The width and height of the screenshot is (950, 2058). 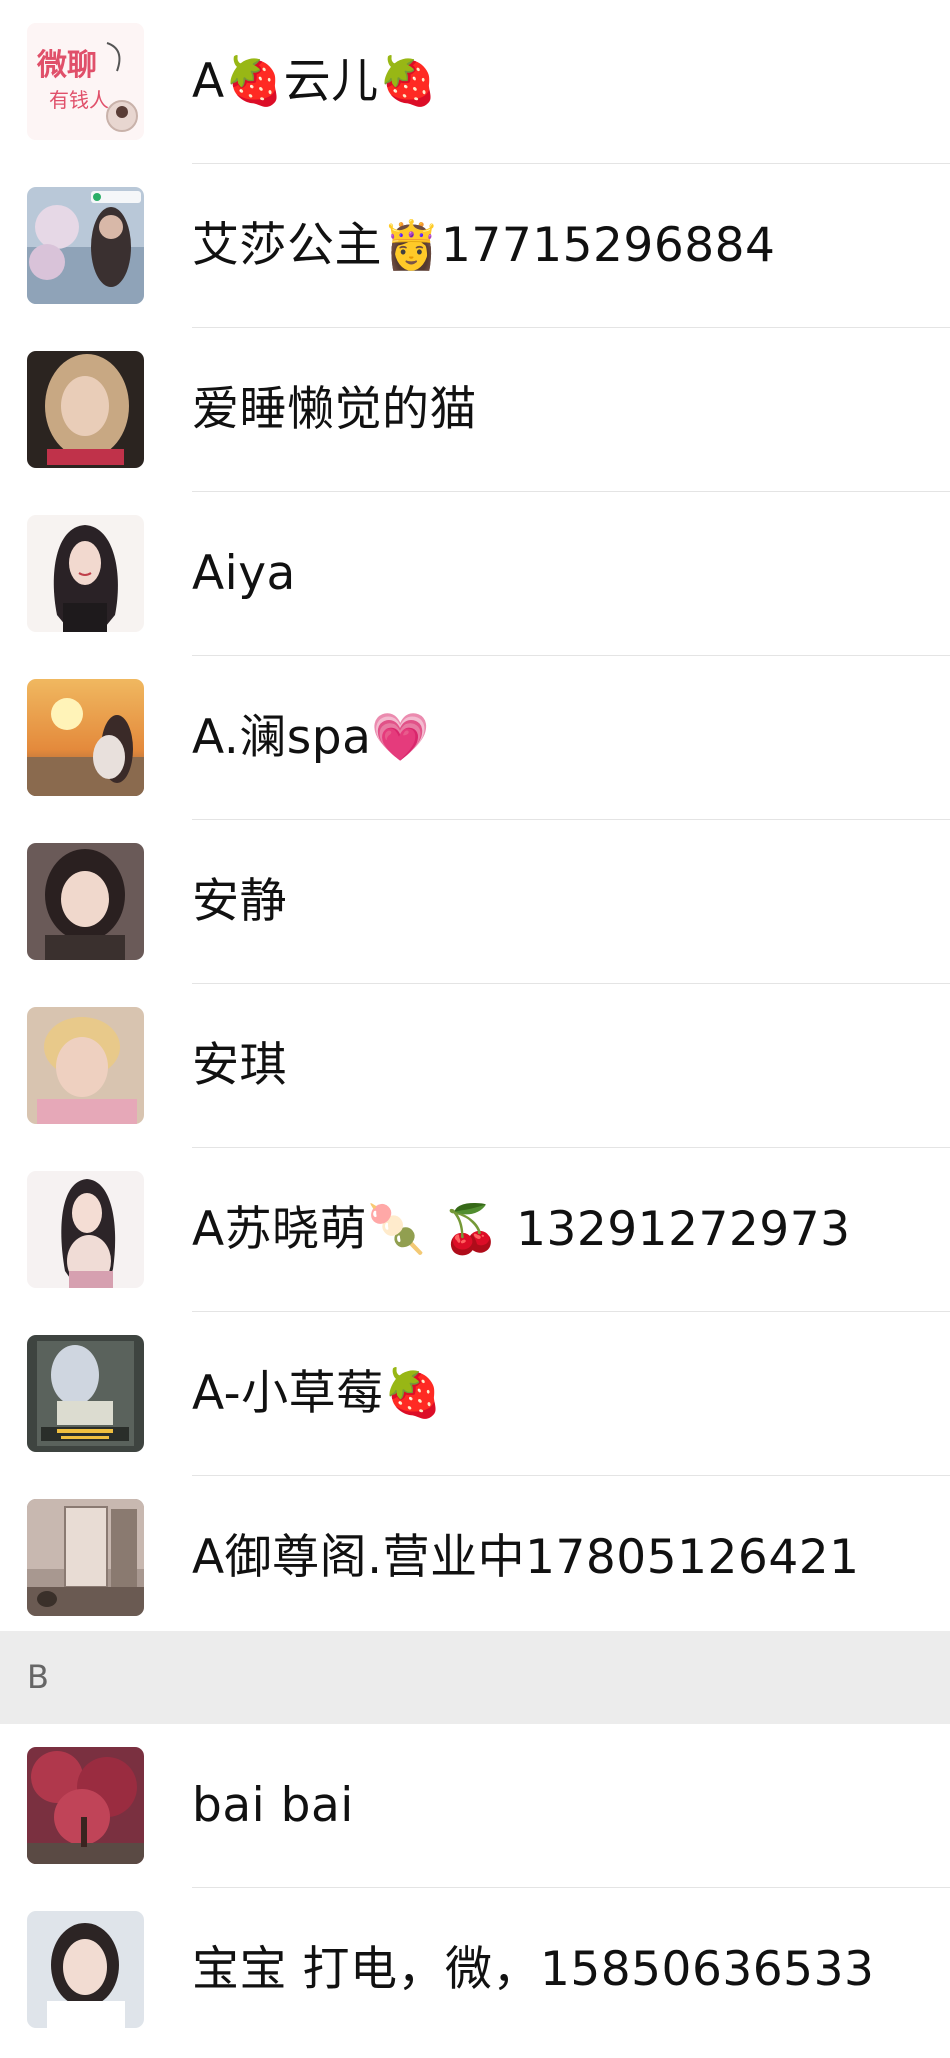 I want to click on section-letter: B, so click(x=38, y=1677).